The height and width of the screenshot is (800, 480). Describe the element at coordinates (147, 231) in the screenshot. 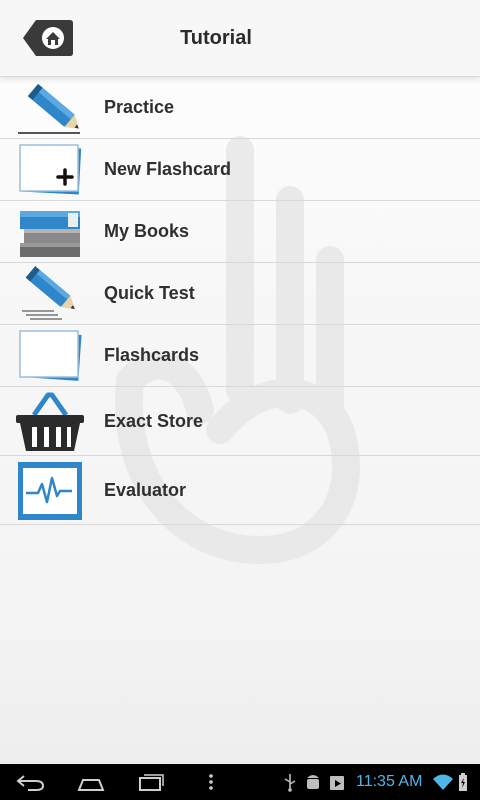

I see `menu-item-label: My Books` at that location.